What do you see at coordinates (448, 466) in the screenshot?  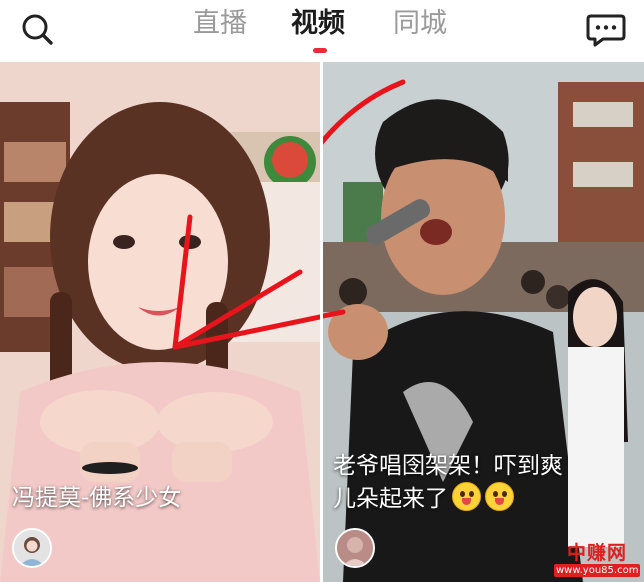 I see `caption-line-1: 老爷唱囹架架！吓到爽` at bounding box center [448, 466].